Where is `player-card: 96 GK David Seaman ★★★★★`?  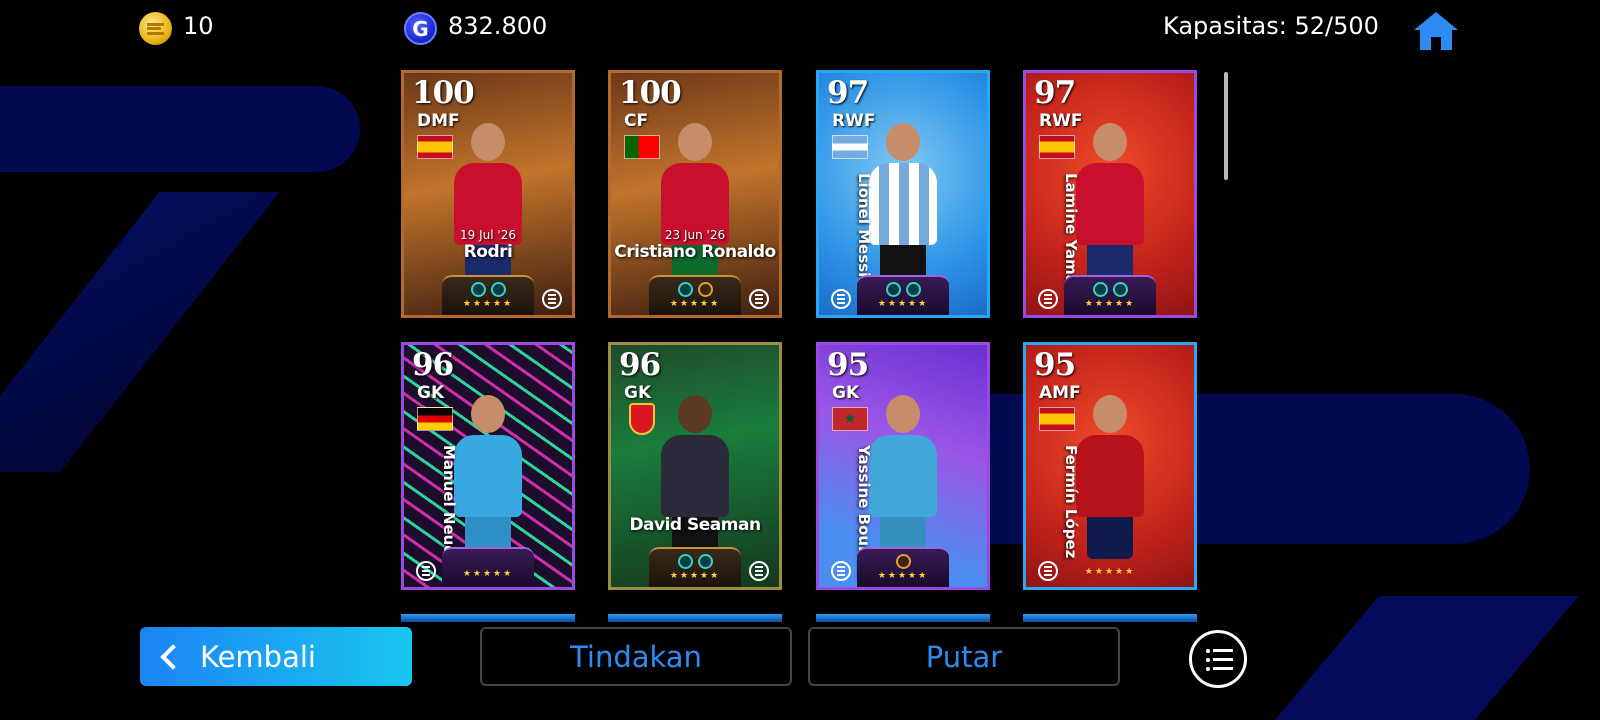
player-card: 96 GK David Seaman ★★★★★ is located at coordinates (695, 466).